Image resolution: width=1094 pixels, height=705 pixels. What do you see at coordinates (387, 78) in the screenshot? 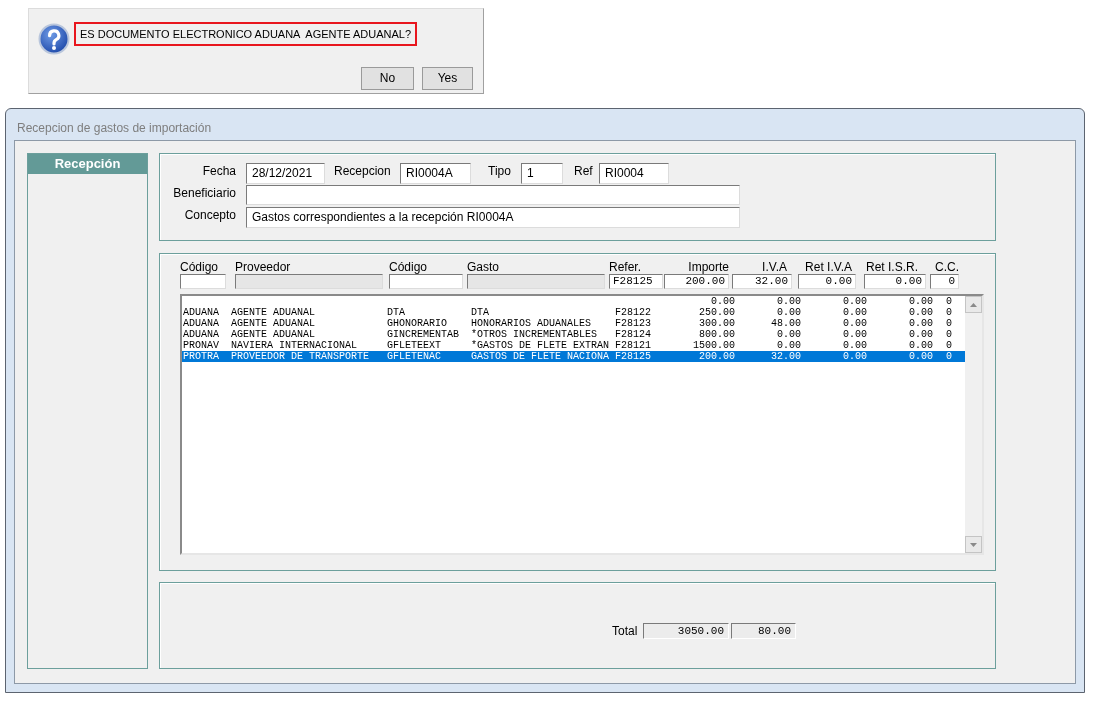
I see `dialog-button: No` at bounding box center [387, 78].